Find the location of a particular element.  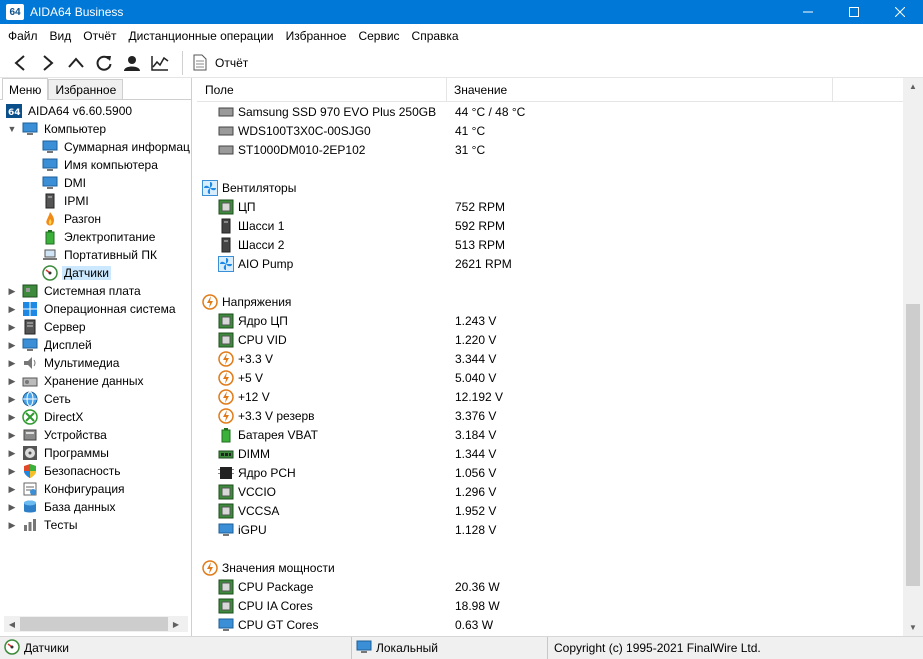

menu-help: Справка is located at coordinates (435, 36).